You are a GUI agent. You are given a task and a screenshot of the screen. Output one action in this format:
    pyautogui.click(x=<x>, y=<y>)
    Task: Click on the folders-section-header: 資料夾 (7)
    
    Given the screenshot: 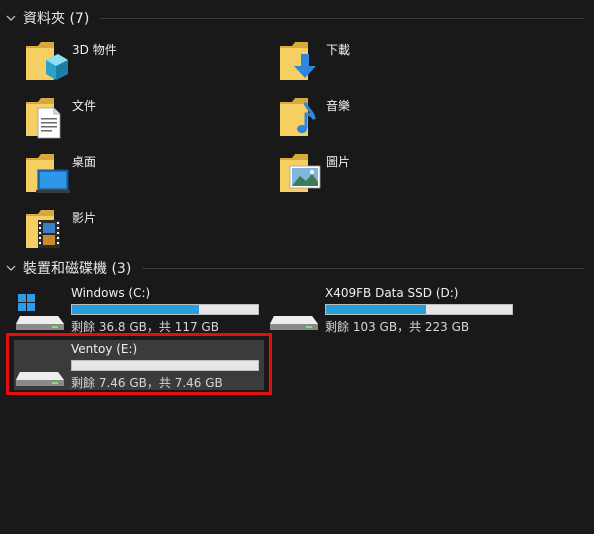 What is the action you would take?
    pyautogui.click(x=46, y=18)
    